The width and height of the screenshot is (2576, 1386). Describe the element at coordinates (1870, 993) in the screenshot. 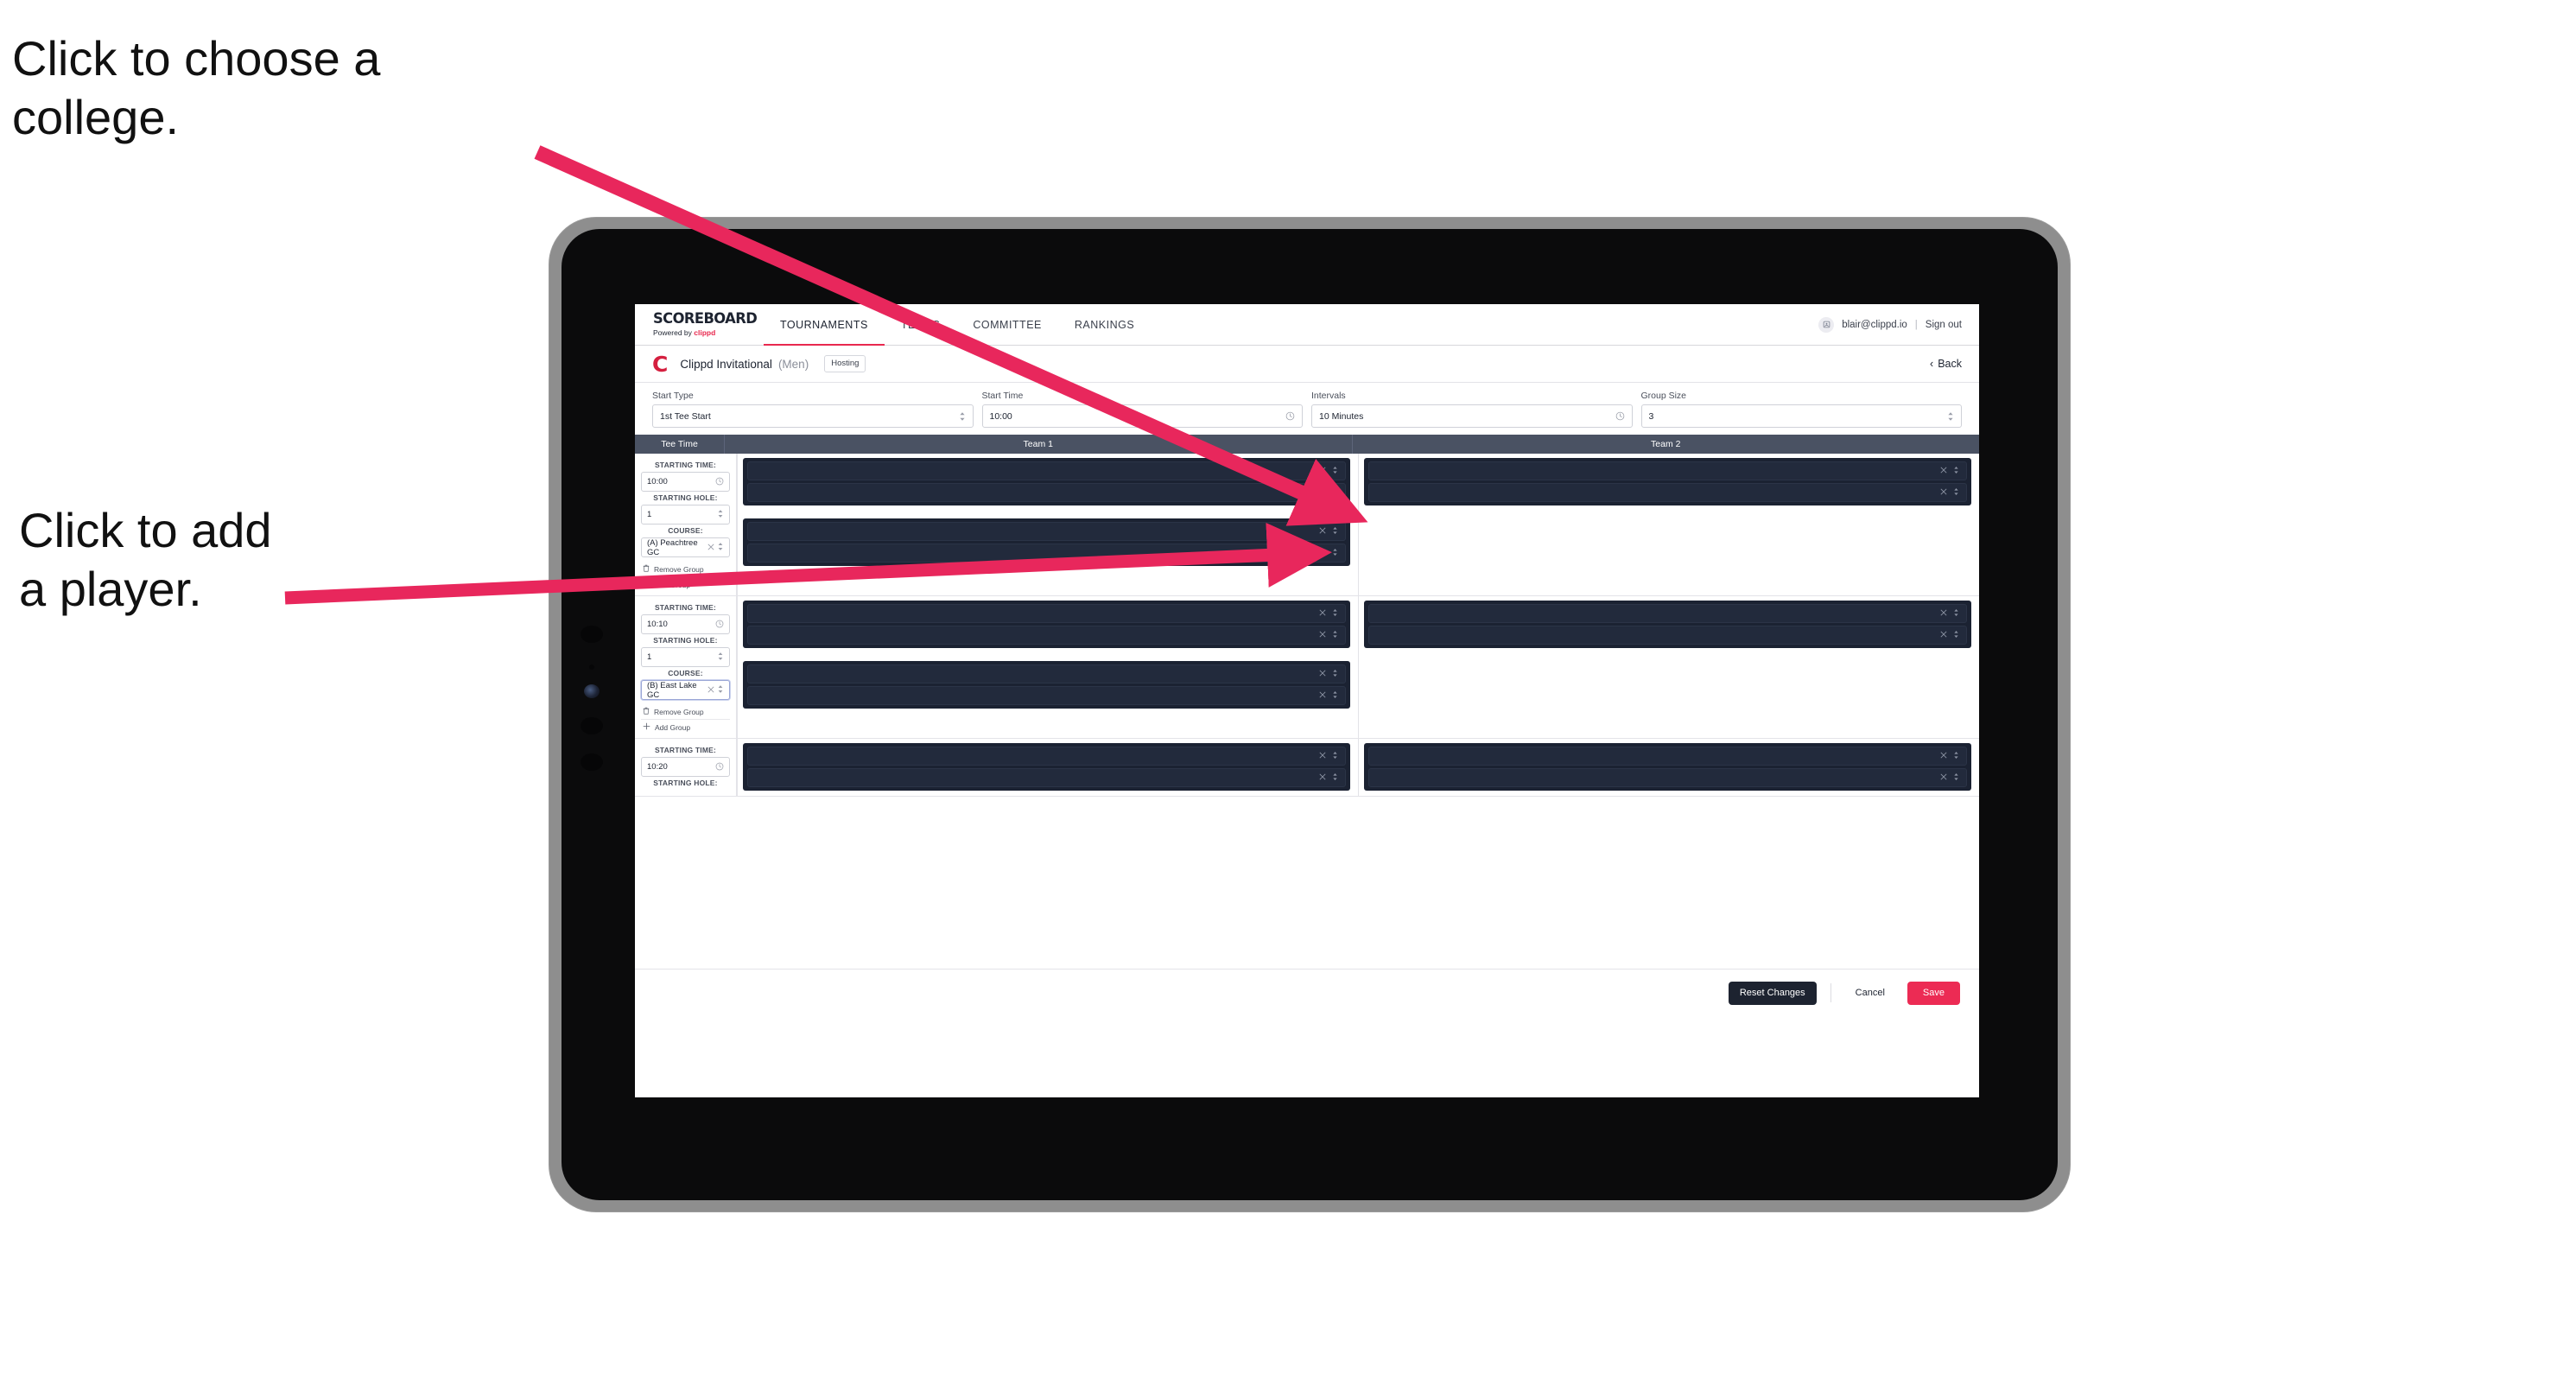

I see `cancel-button: Cancel` at that location.